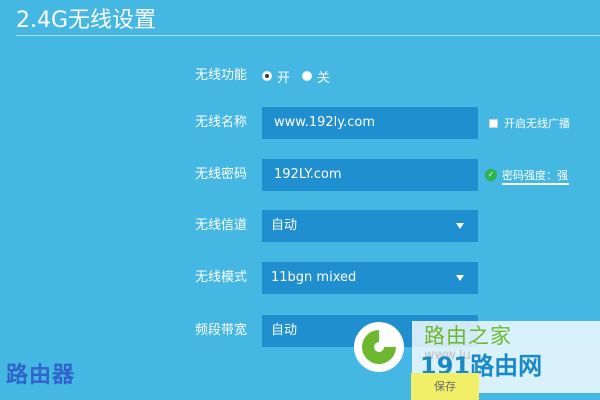 This screenshot has width=600, height=400. What do you see at coordinates (535, 175) in the screenshot?
I see `password-strength-label: 密码强度：强` at bounding box center [535, 175].